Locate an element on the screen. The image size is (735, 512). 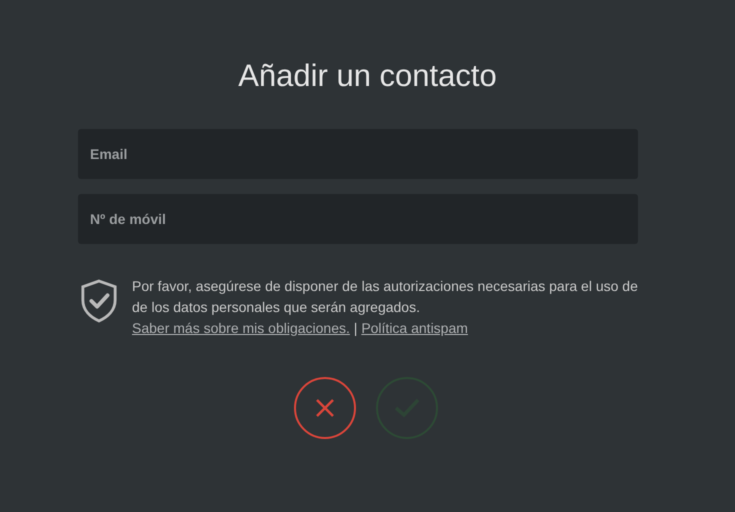
input-field: Nº de móvil is located at coordinates (358, 219).